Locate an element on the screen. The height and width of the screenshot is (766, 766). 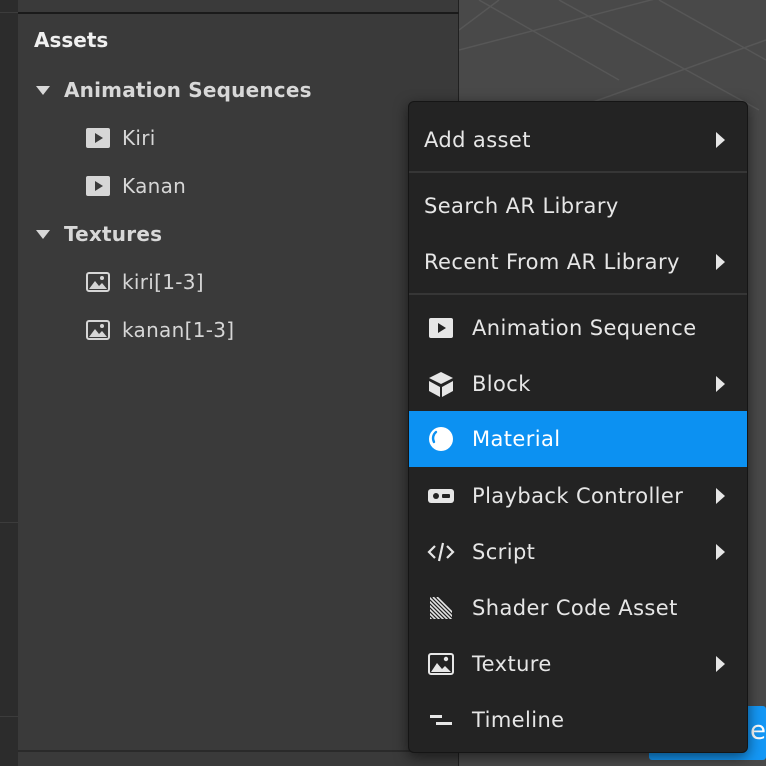
menu-item-playback-controller: Playback Controller is located at coordinates (578, 496).